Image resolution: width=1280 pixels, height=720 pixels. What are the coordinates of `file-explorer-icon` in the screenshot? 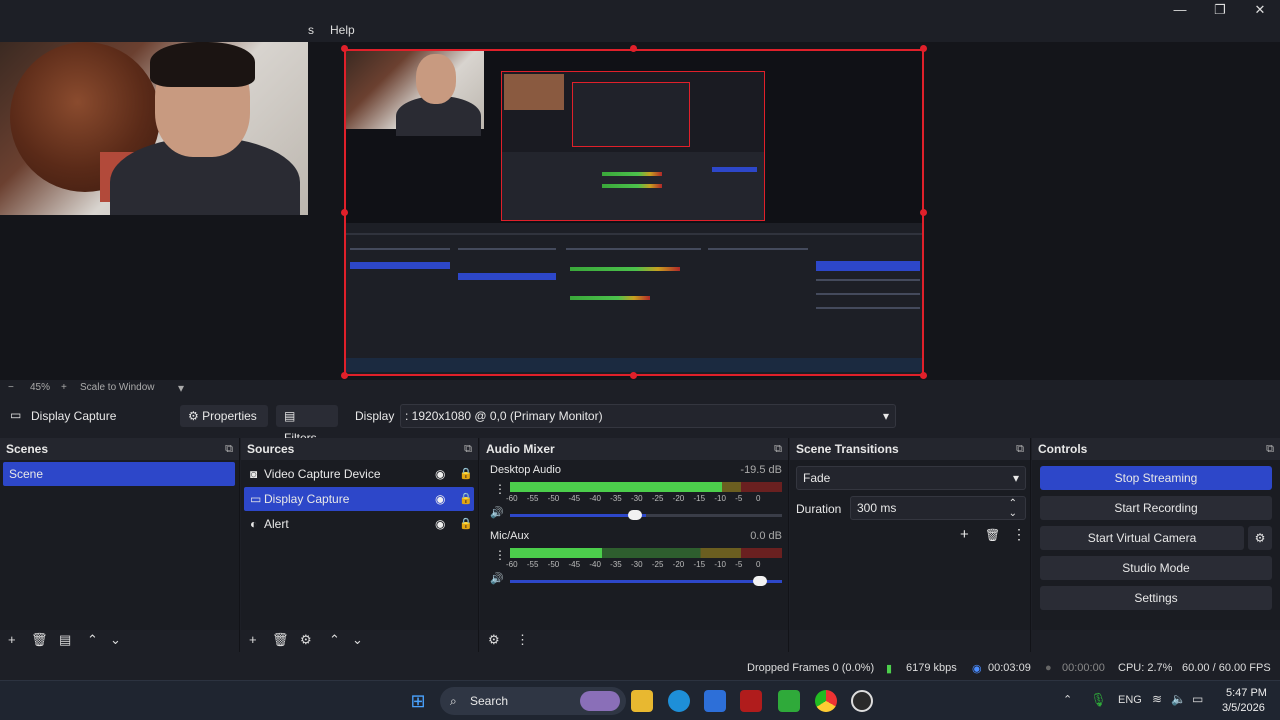 It's located at (642, 701).